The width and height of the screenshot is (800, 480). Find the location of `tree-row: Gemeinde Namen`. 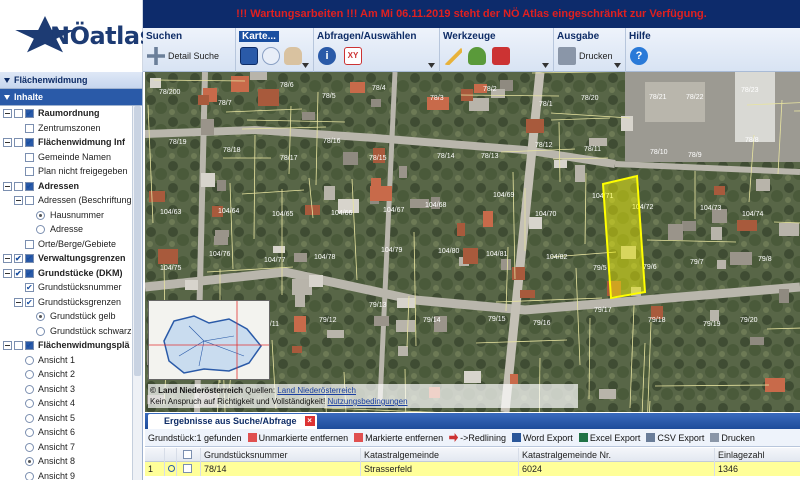

tree-row: Gemeinde Namen is located at coordinates (71, 157).